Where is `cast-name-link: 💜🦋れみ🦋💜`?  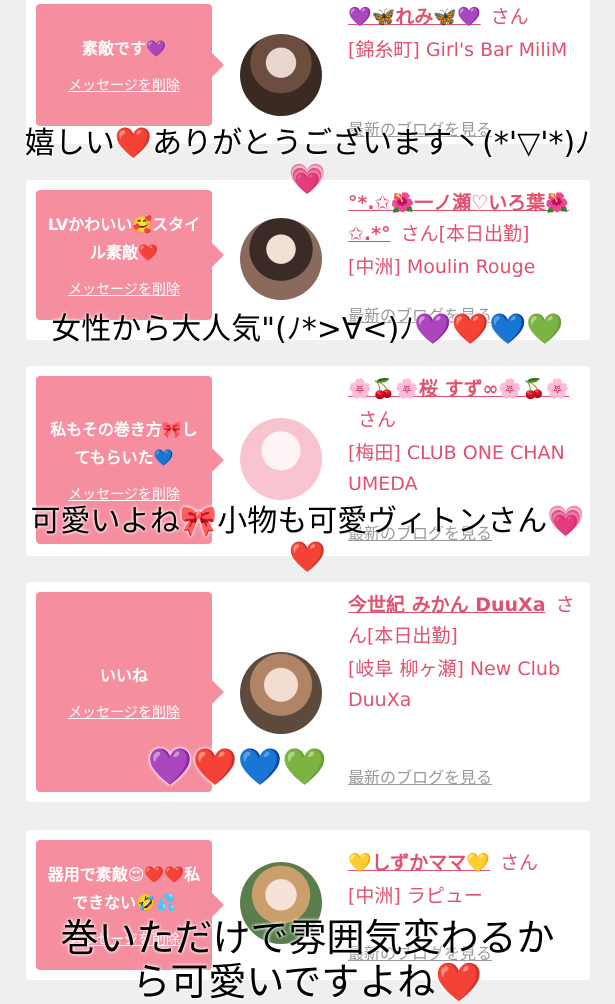
cast-name-link: 💜🦋れみ🦋💜 is located at coordinates (414, 17).